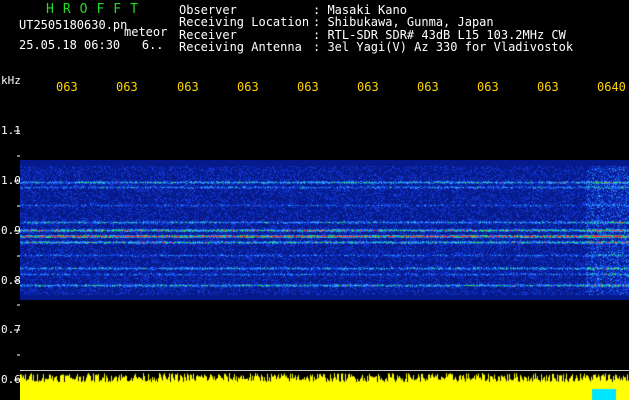 Image resolution: width=629 pixels, height=400 pixels. I want to click on info-key: Receiving Antenna, so click(240, 46).